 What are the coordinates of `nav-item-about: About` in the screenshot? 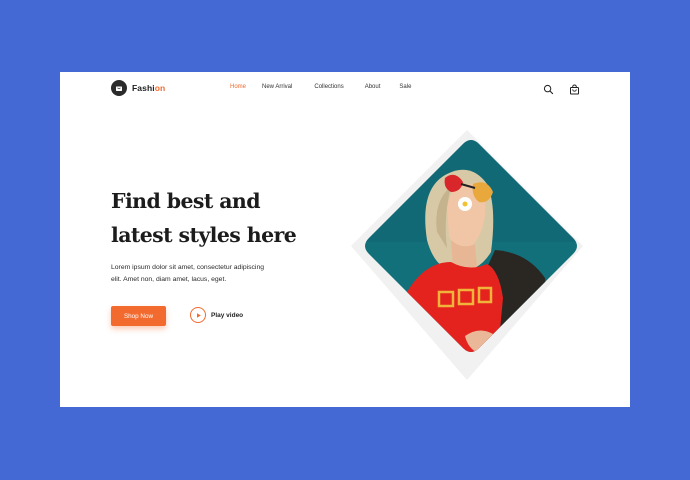 It's located at (373, 87).